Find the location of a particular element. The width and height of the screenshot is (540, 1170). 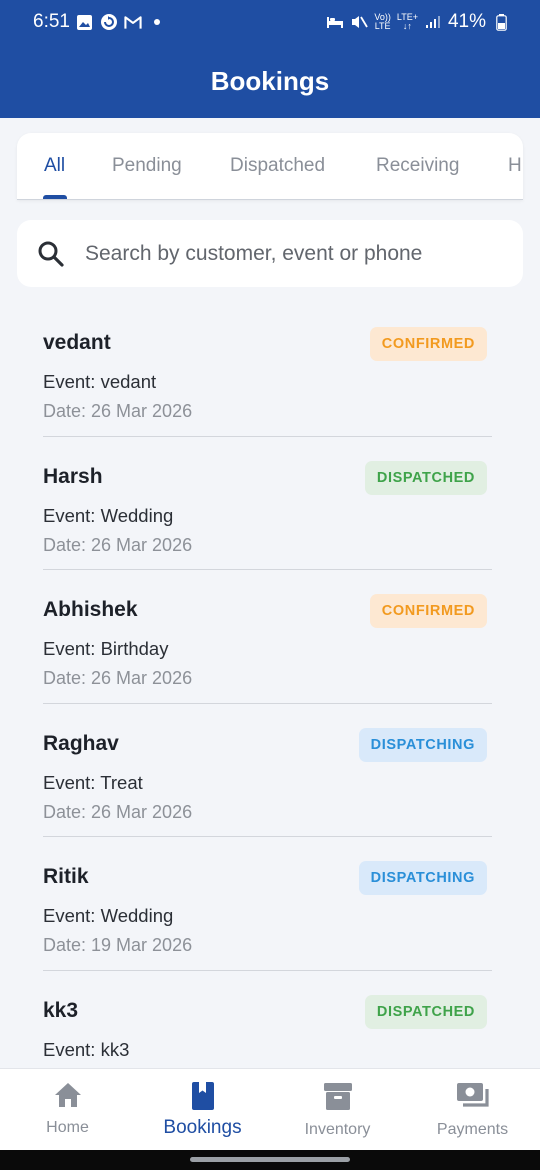

inventory-icon is located at coordinates (337, 1096).